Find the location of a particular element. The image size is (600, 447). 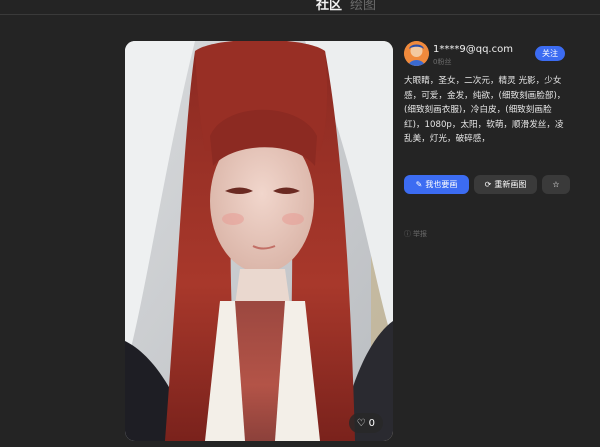

action-buttons: ✎ 我也要画 ⟳ 重新画图 ☆ is located at coordinates (487, 184).